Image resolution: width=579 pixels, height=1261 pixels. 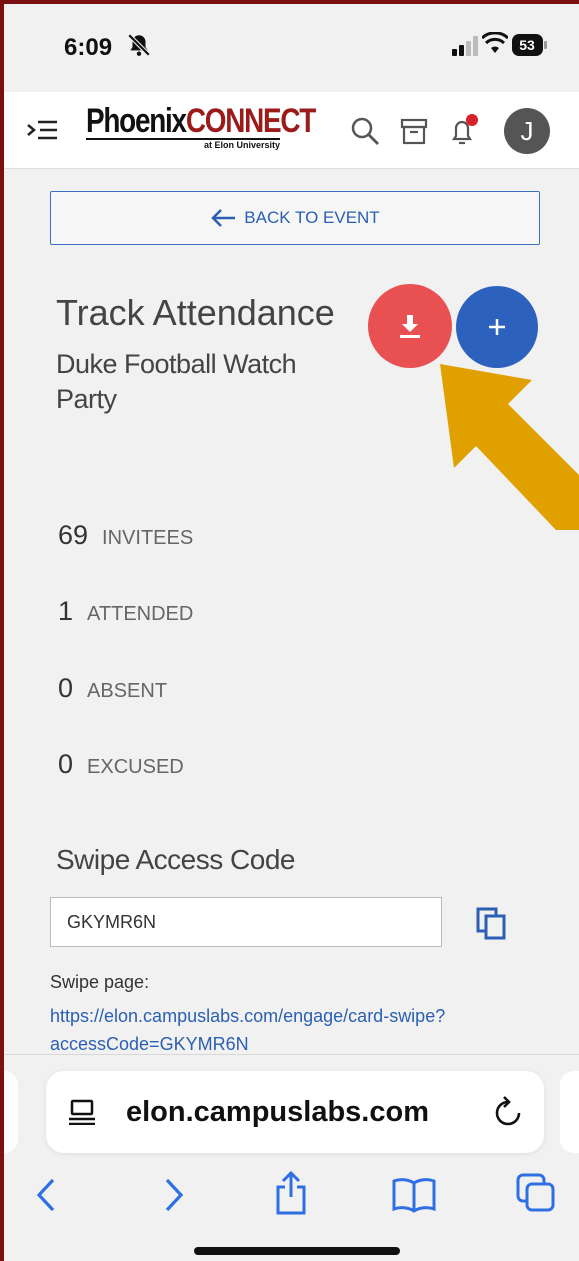 What do you see at coordinates (73, 535) in the screenshot?
I see `stat-count: 69` at bounding box center [73, 535].